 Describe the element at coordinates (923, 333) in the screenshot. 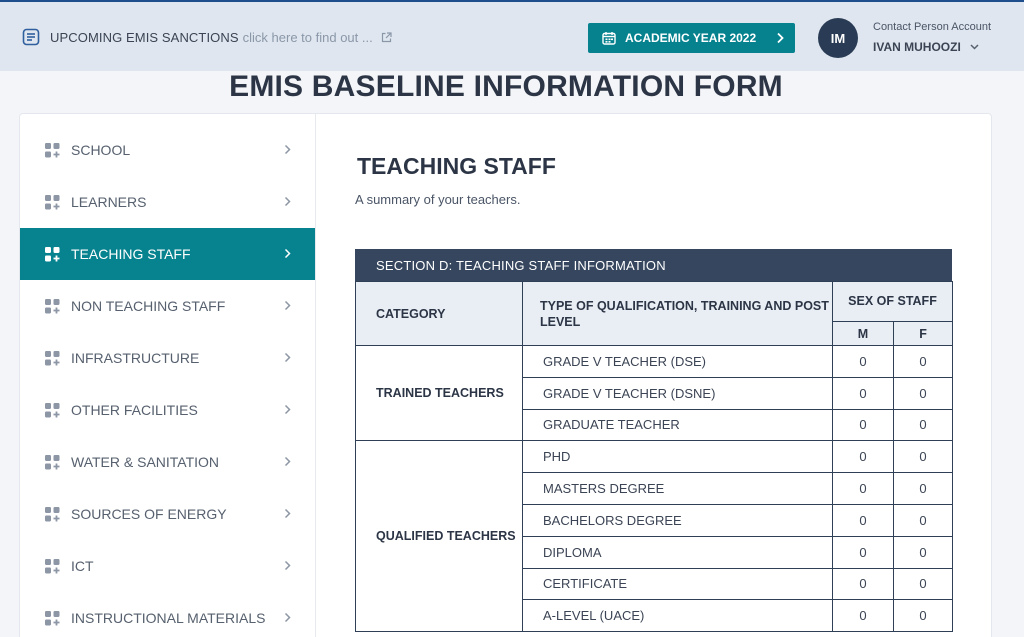

I see `column-header-female: F` at that location.